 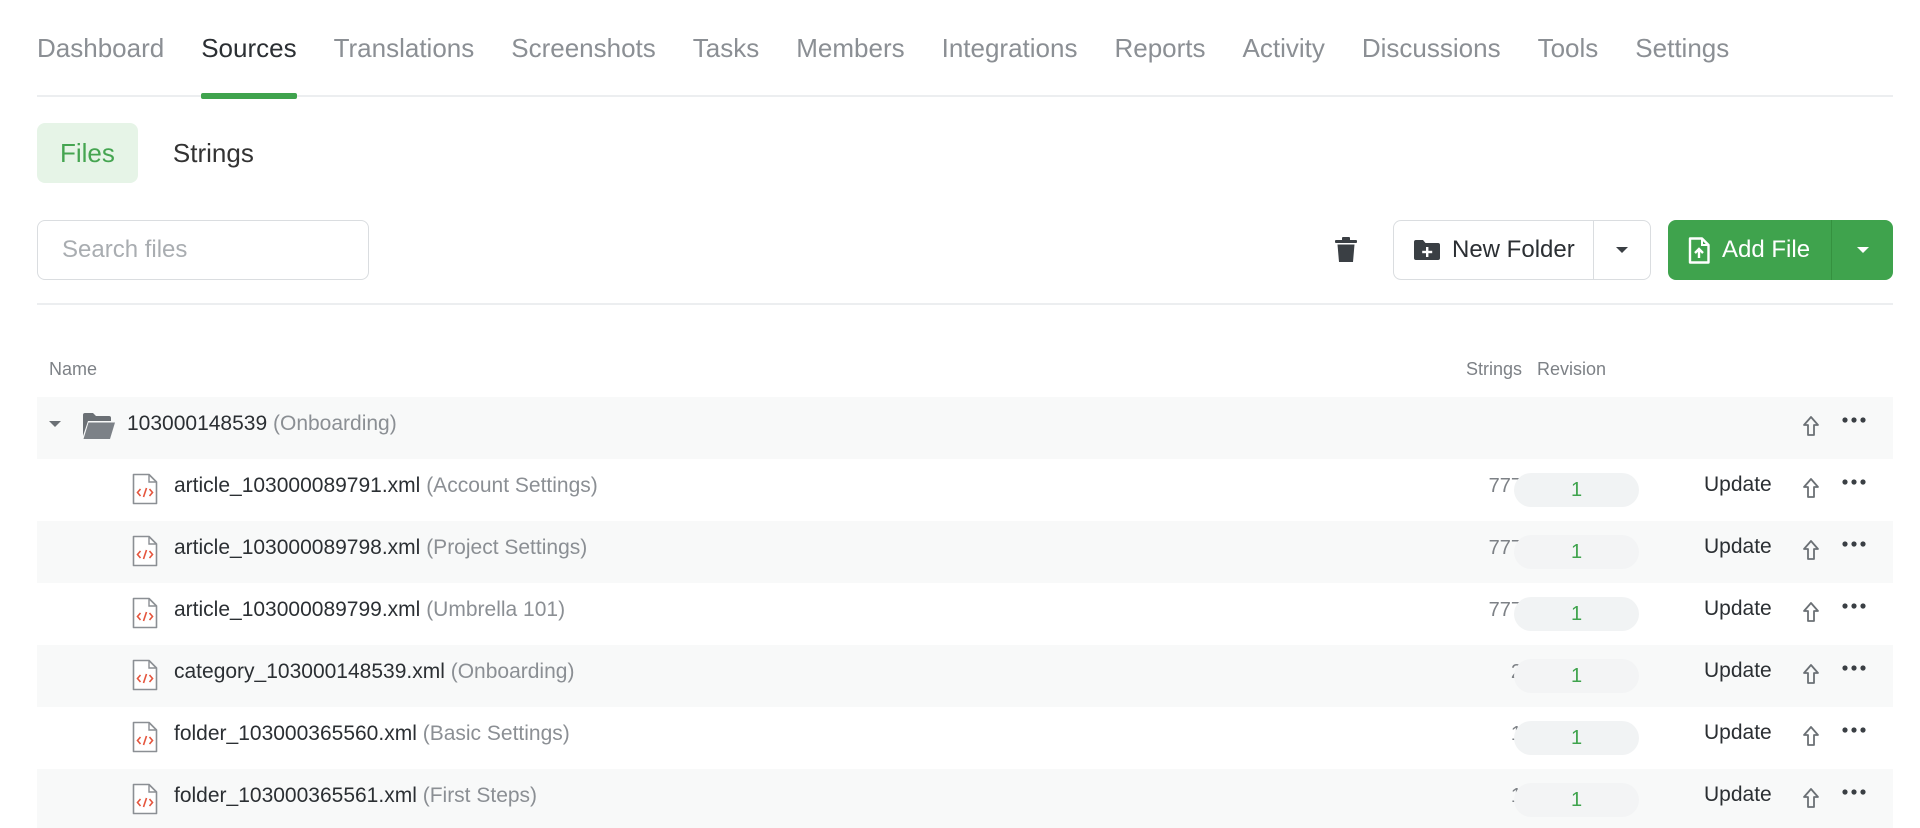 I want to click on file-name-text: category_103000148539.xml, so click(x=309, y=671).